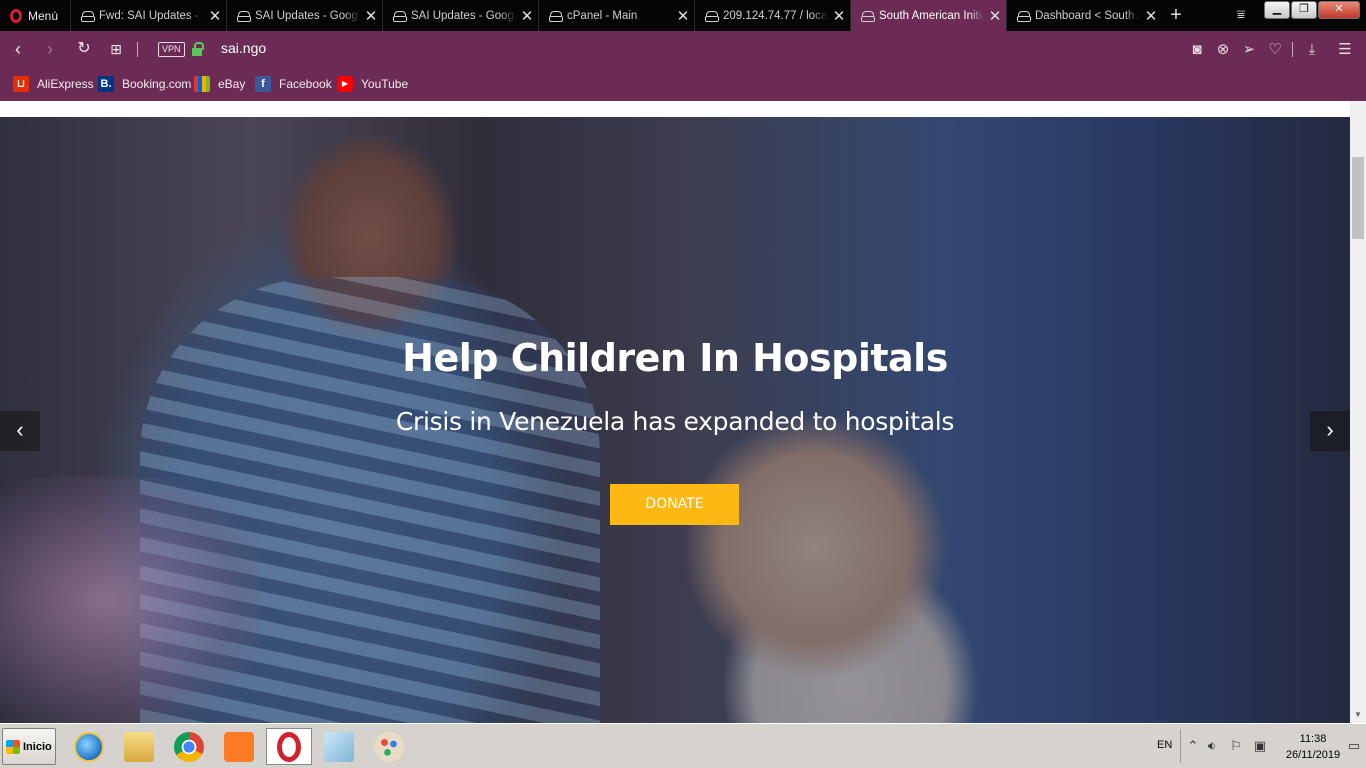 This screenshot has height=768, width=1366. I want to click on slider-prev-button: ‹, so click(20, 431).